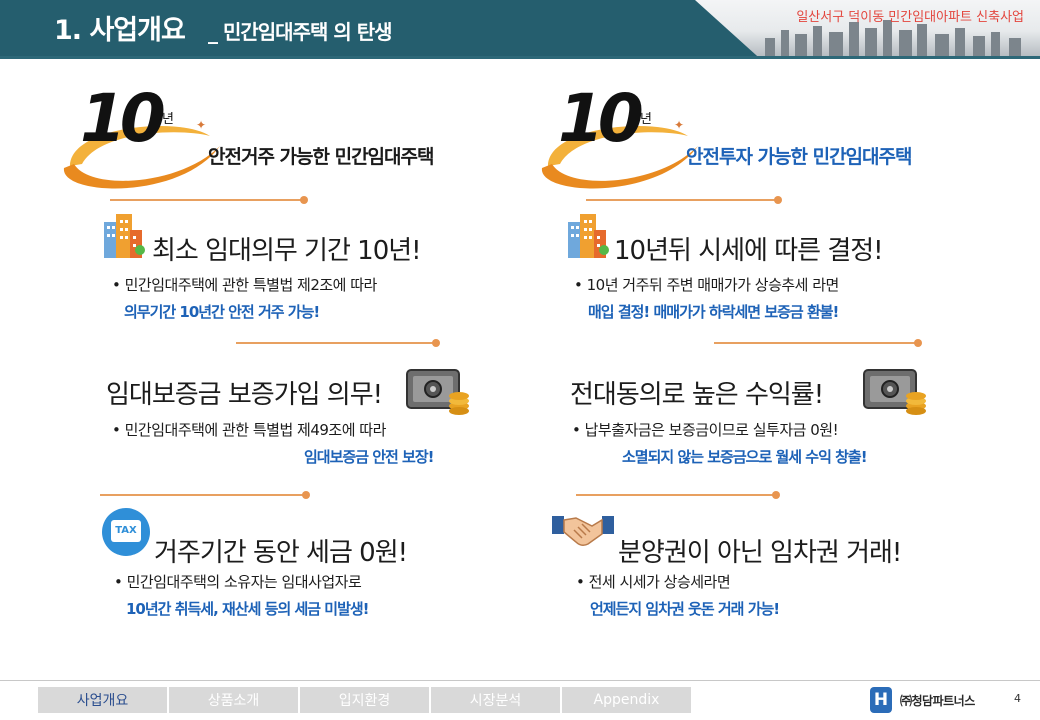 This screenshot has height=720, width=1040. I want to click on logo-caption: 안전거주 가능한 민간임대주택, so click(321, 157).